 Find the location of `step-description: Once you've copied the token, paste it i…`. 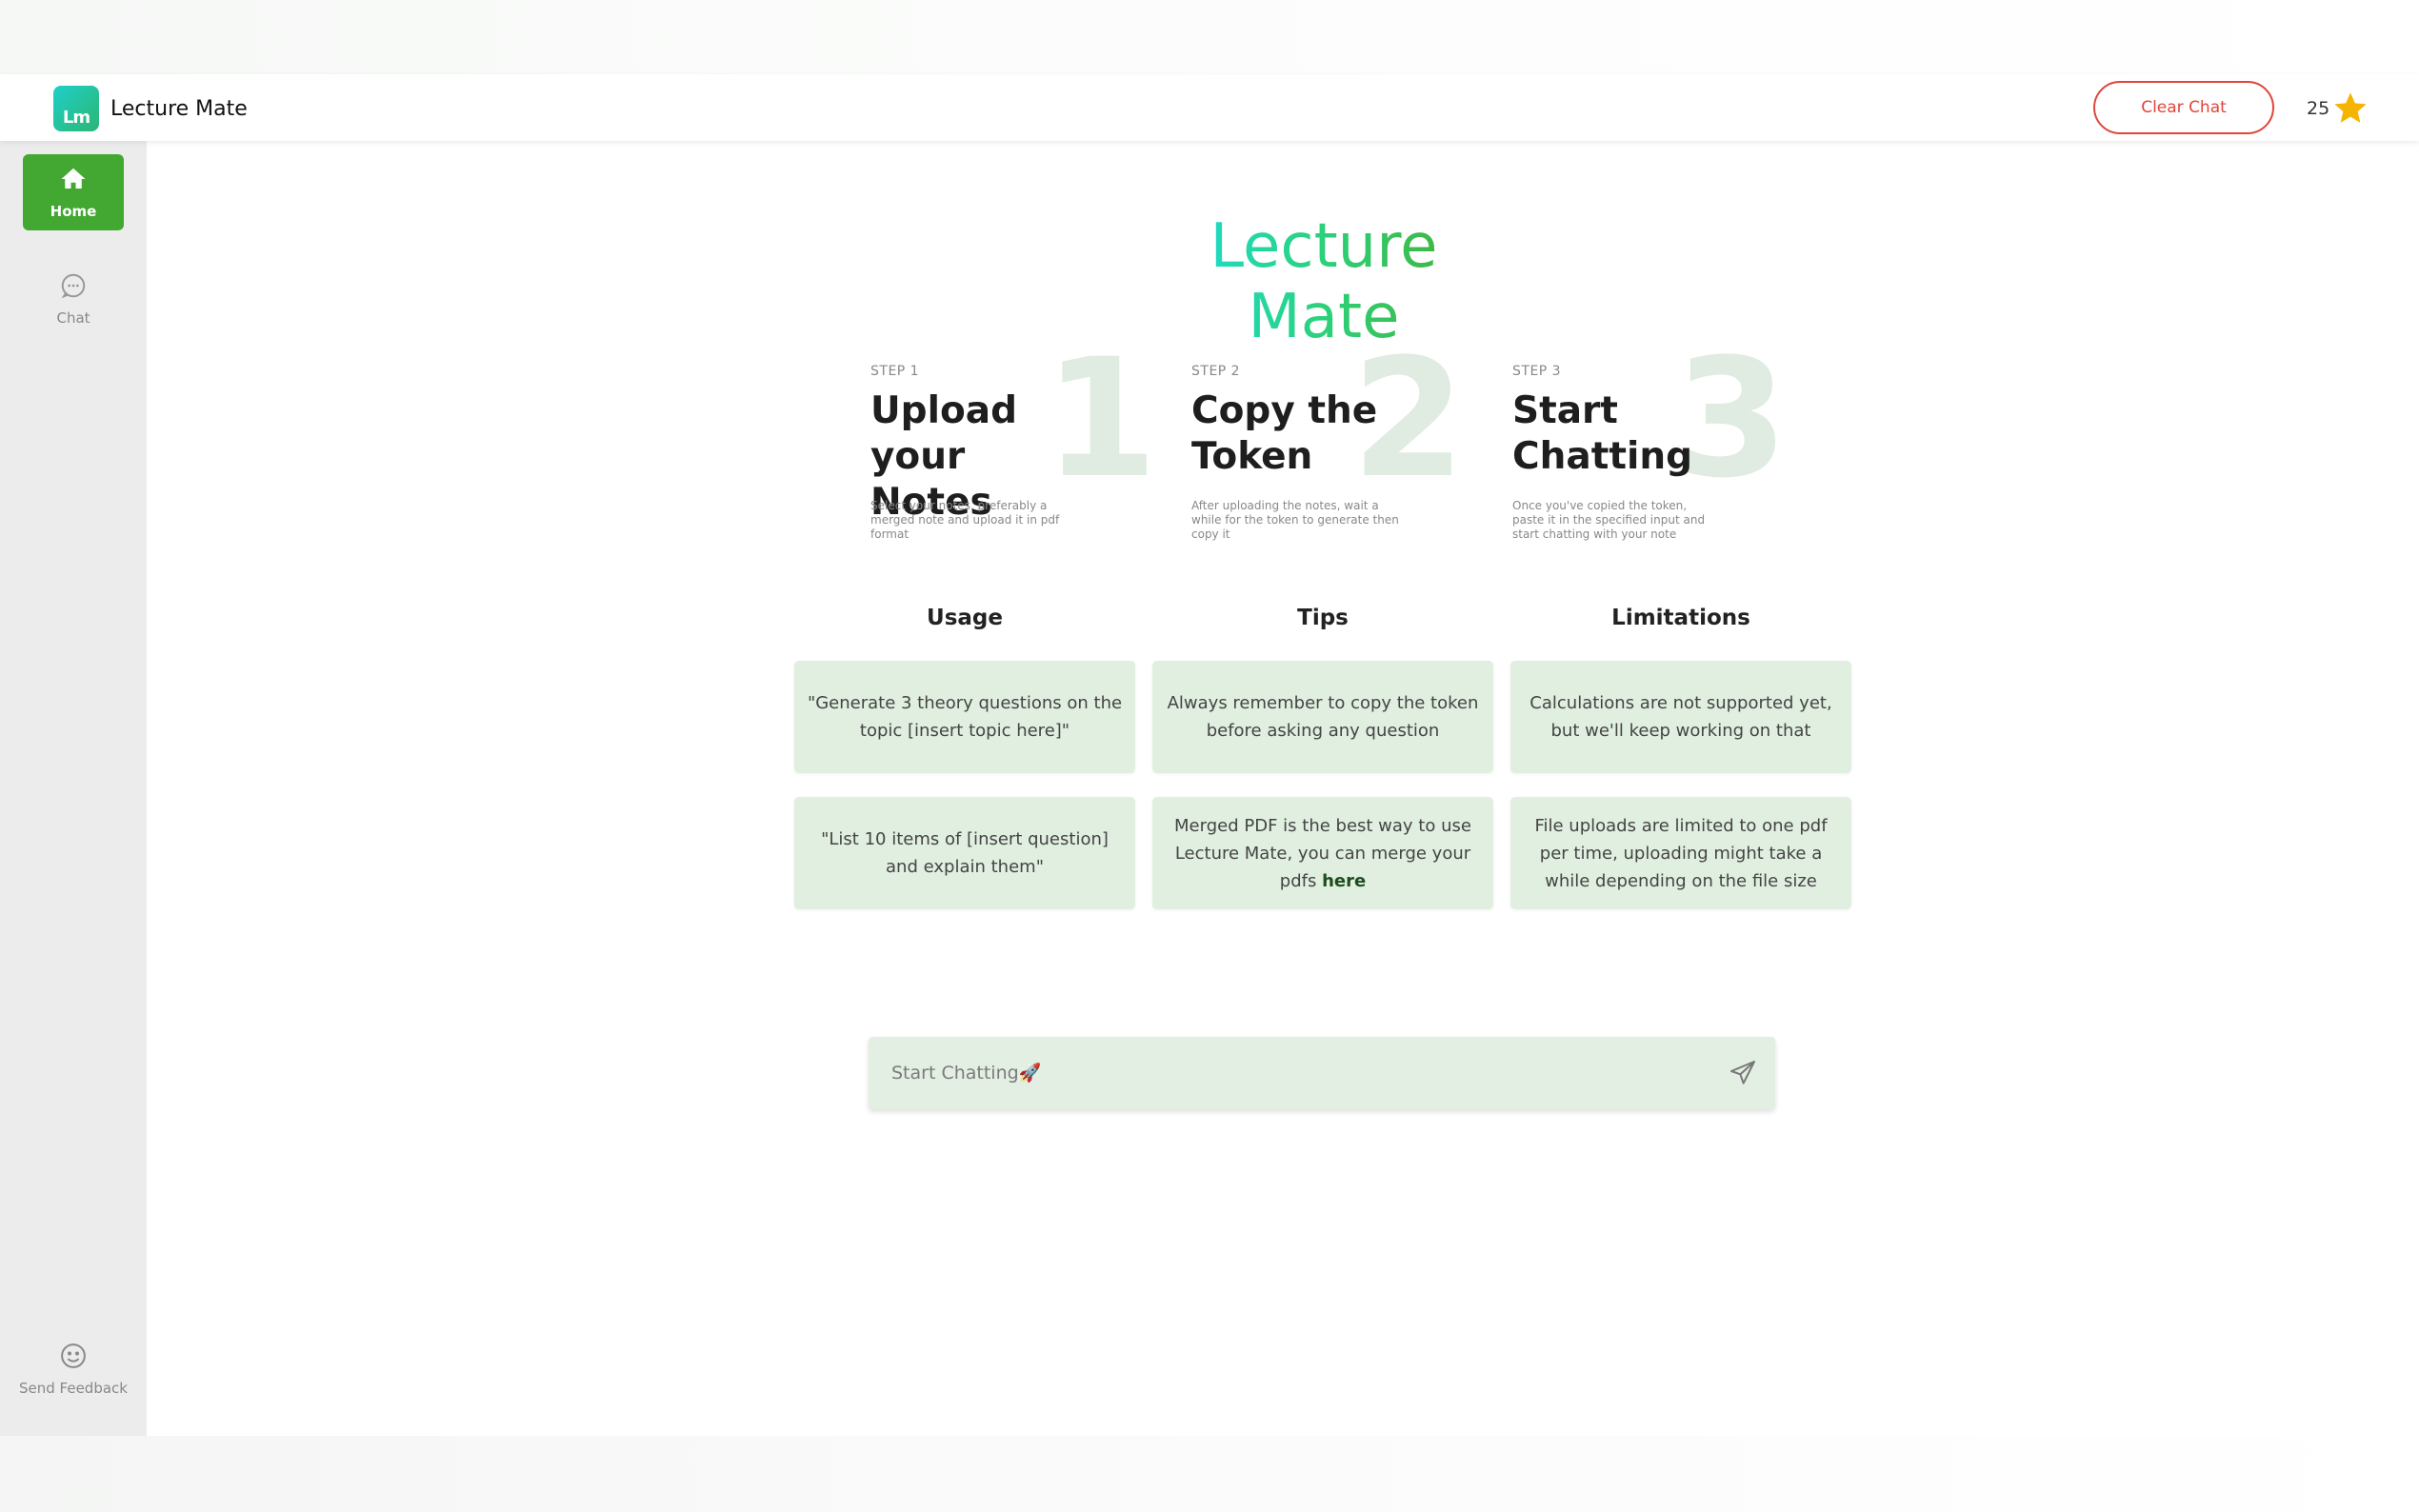

step-description: Once you've copied the token, paste it i… is located at coordinates (1609, 520).